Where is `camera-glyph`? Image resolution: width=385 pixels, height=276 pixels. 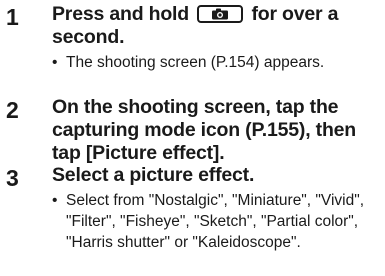
camera-glyph is located at coordinates (220, 14).